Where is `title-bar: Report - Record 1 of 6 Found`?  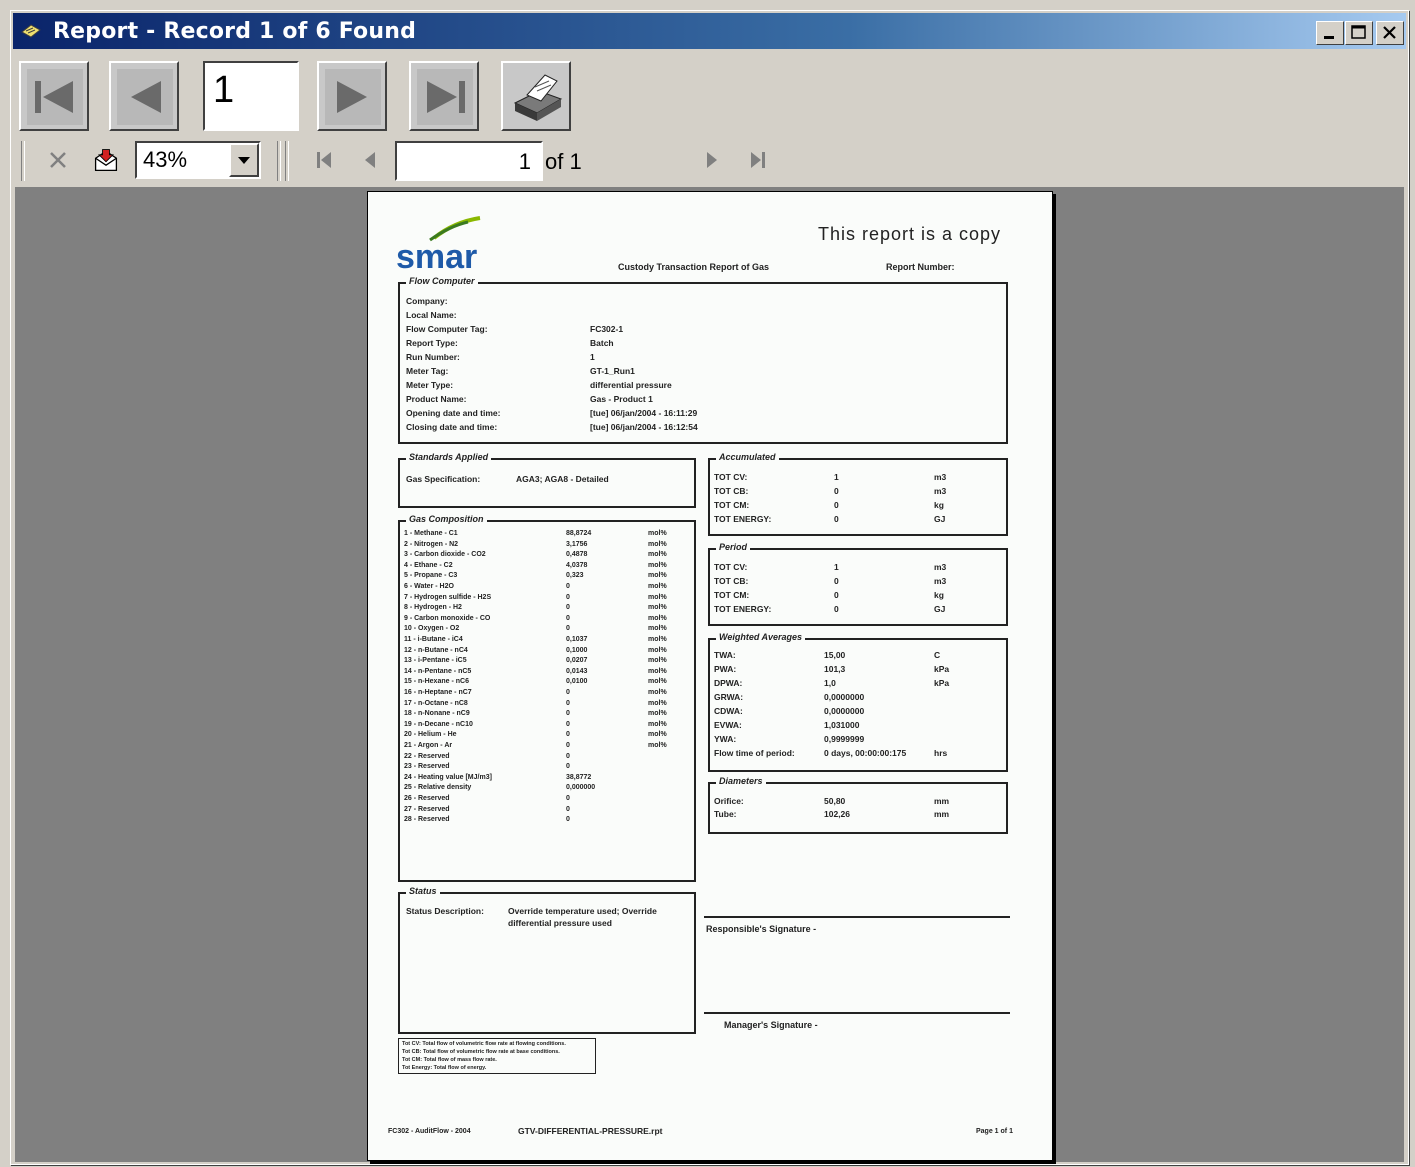 title-bar: Report - Record 1 of 6 Found is located at coordinates (709, 31).